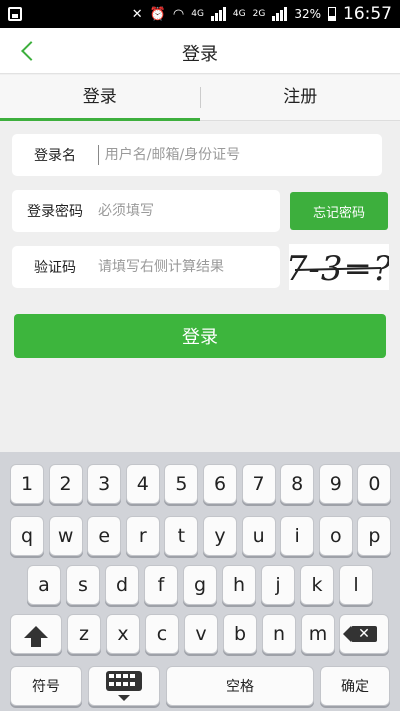  Describe the element at coordinates (220, 484) in the screenshot. I see `key-6: 6` at that location.